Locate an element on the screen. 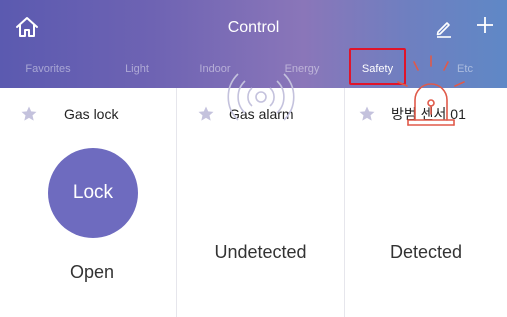  signal-waves-icon is located at coordinates (261, 97).